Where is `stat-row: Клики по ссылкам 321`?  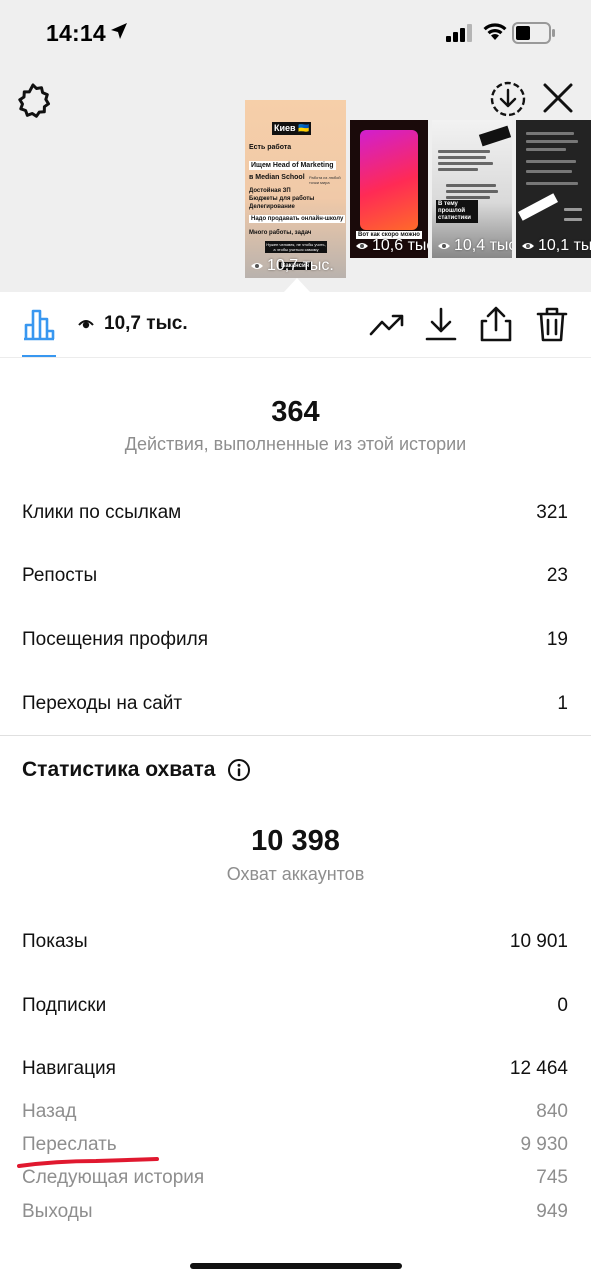
stat-row: Клики по ссылкам 321 is located at coordinates (295, 513).